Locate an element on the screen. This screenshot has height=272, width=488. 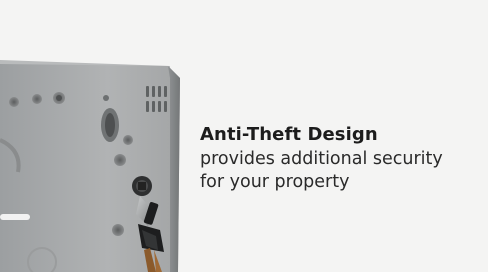
feature-title: Anti-Theft Design is located at coordinates (289, 134).